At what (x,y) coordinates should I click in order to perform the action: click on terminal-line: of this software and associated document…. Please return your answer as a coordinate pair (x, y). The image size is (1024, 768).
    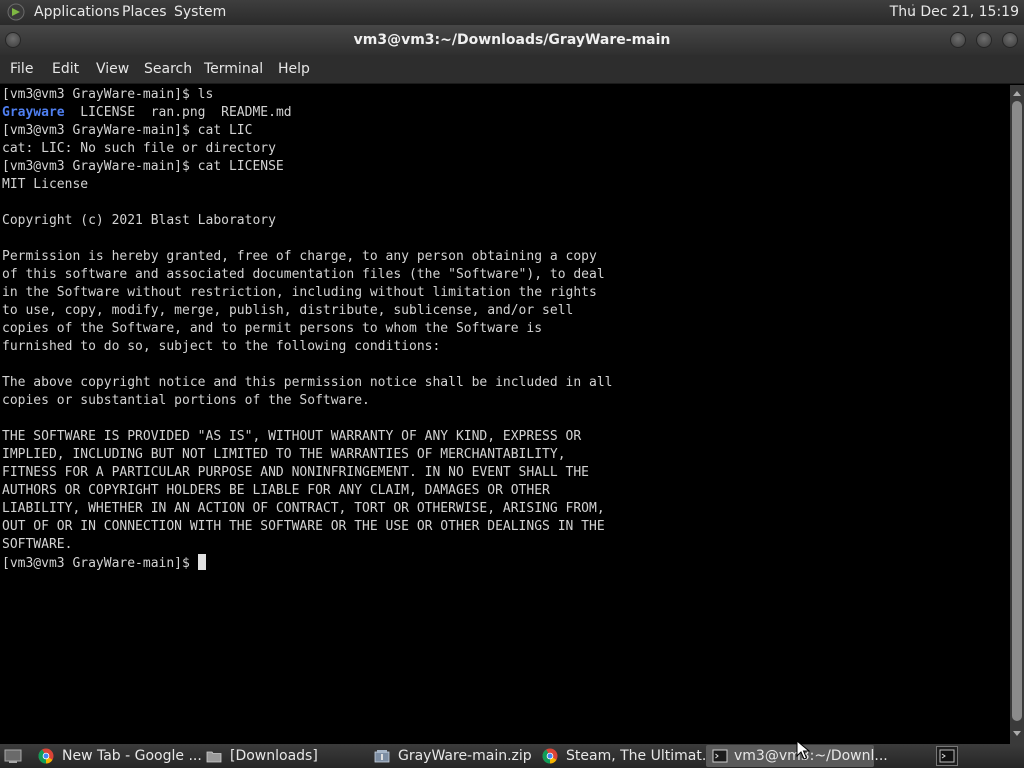
    Looking at the image, I should click on (303, 274).